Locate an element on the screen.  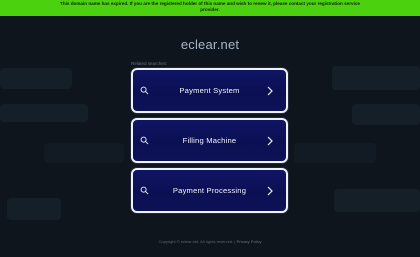
privacy-policy-link: Privacy Policy is located at coordinates (249, 241).